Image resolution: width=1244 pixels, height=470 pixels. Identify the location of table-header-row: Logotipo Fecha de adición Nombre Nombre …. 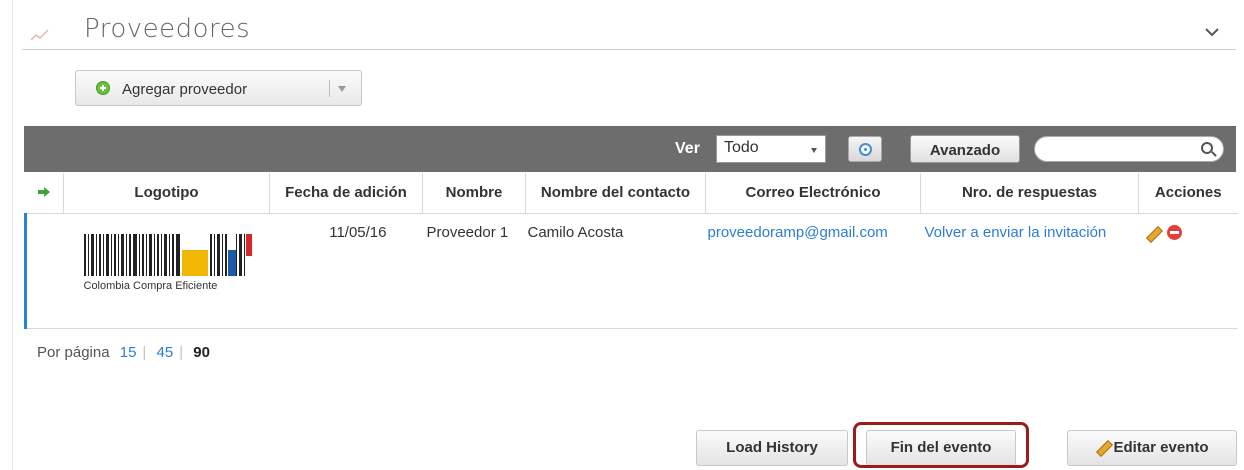
(631, 193).